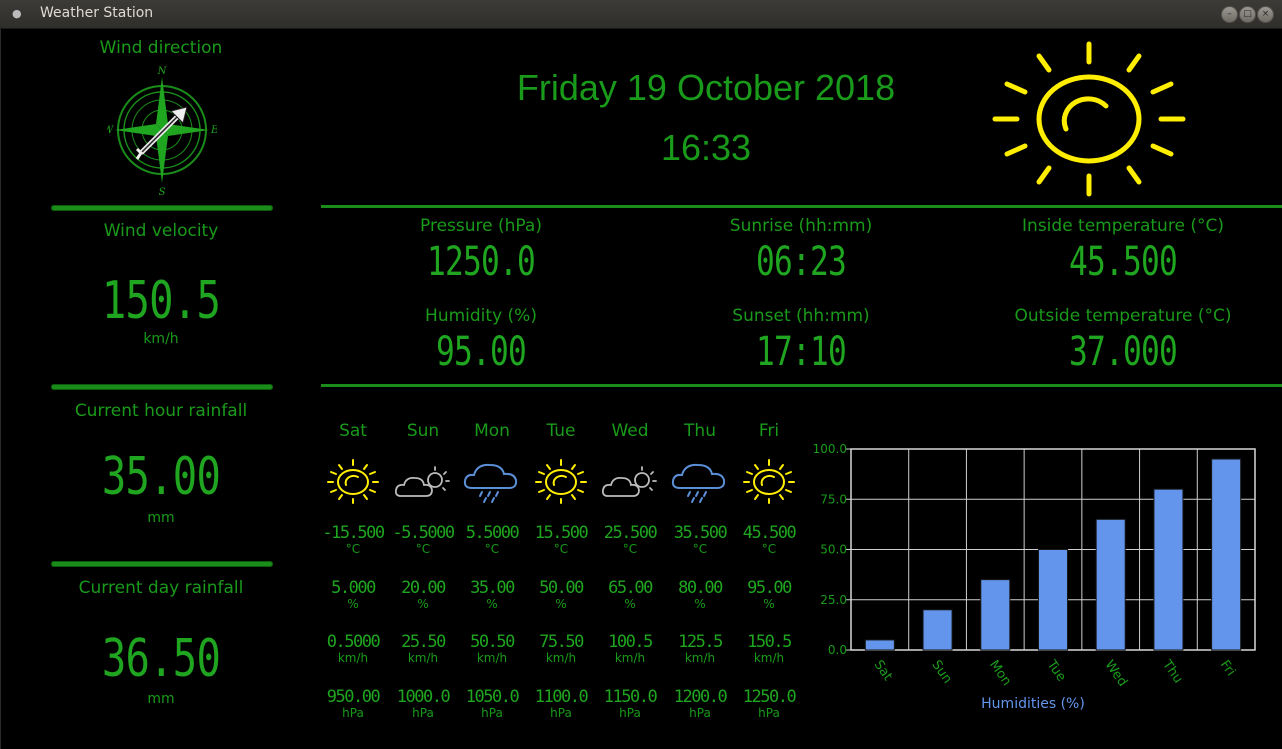 Image resolution: width=1282 pixels, height=749 pixels. Describe the element at coordinates (1056, 671) in the screenshot. I see `chart-x-tick-label: Tue` at that location.